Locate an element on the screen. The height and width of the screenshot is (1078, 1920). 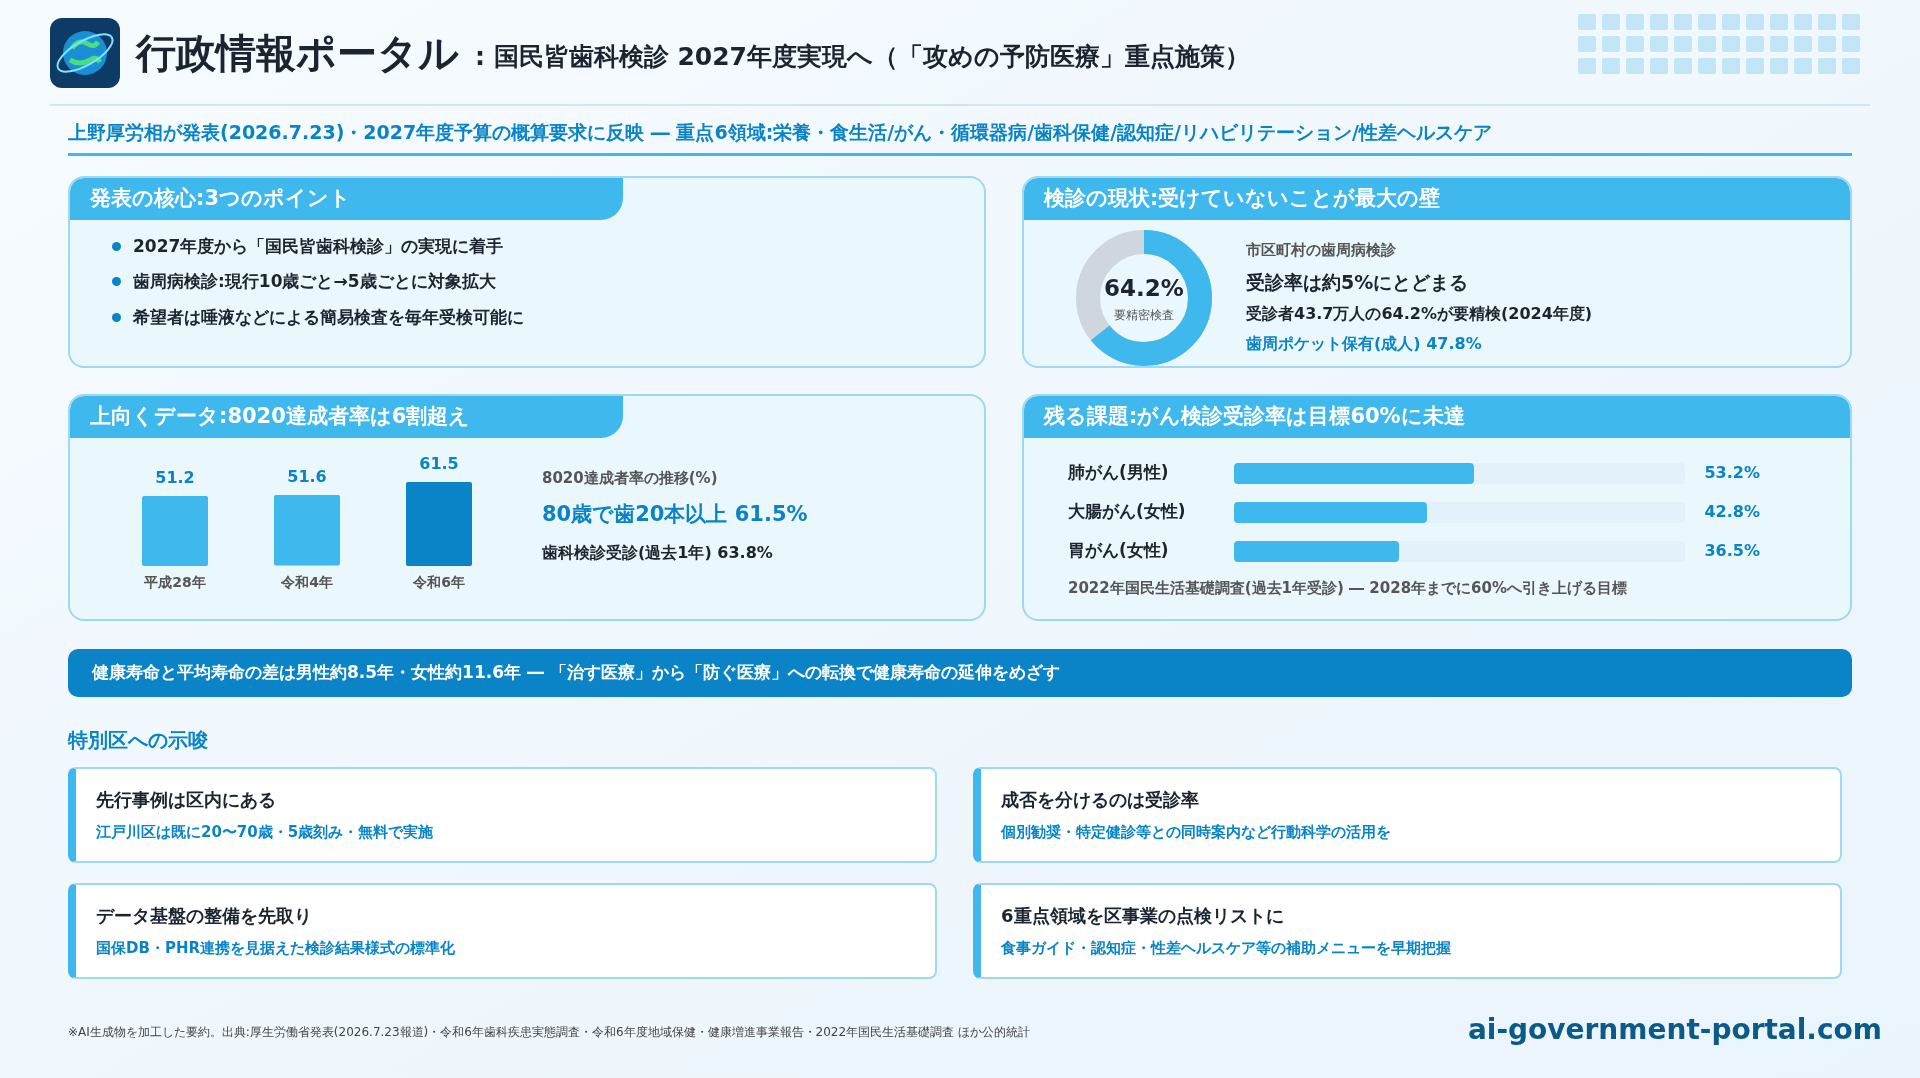
card-header: 残る課題:がん検診受診率は目標60%に未達 is located at coordinates (1437, 416).